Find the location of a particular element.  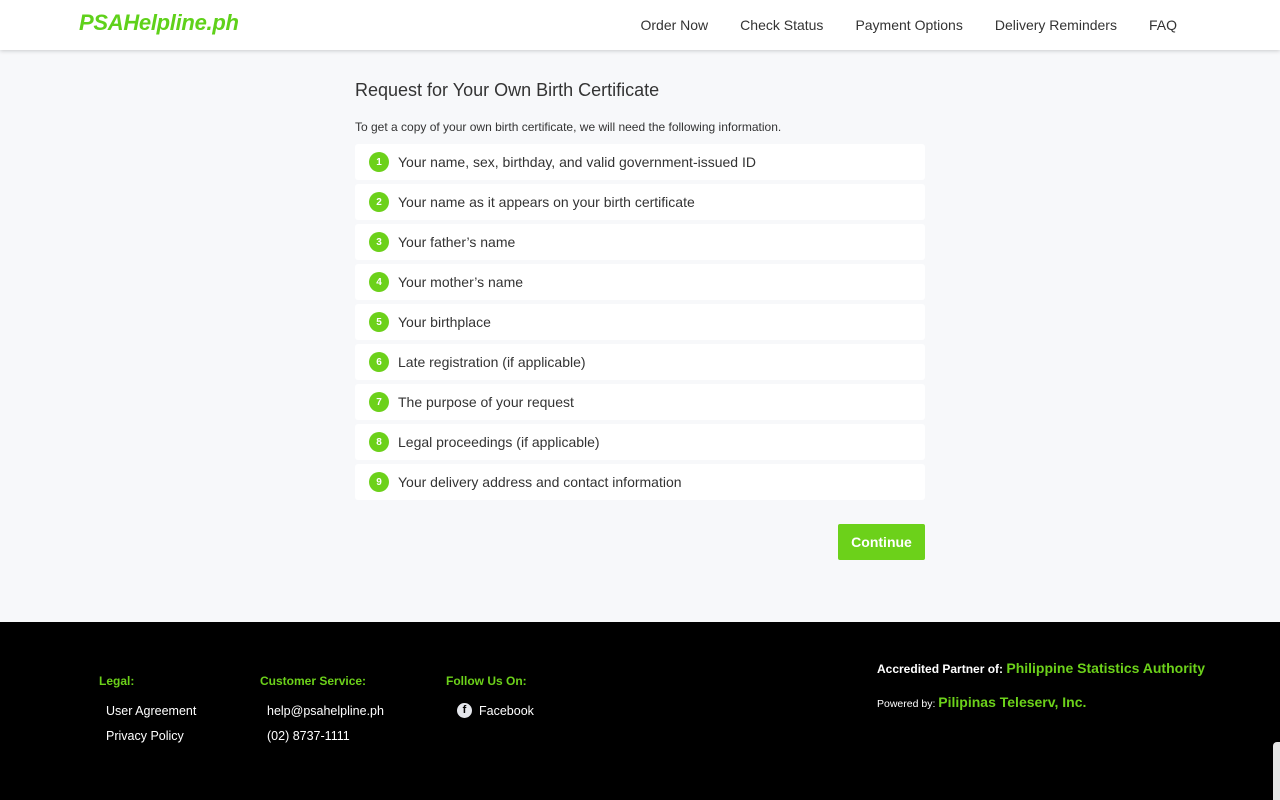

facebook-link-row: f Facebook is located at coordinates (495, 710).